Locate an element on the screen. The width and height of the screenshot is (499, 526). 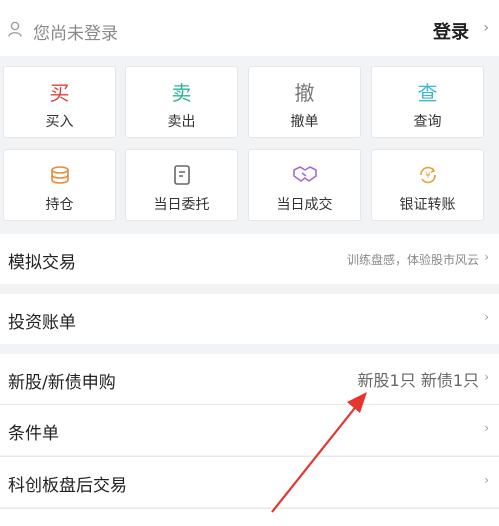
annotation-arrow is located at coordinates (319, 452).